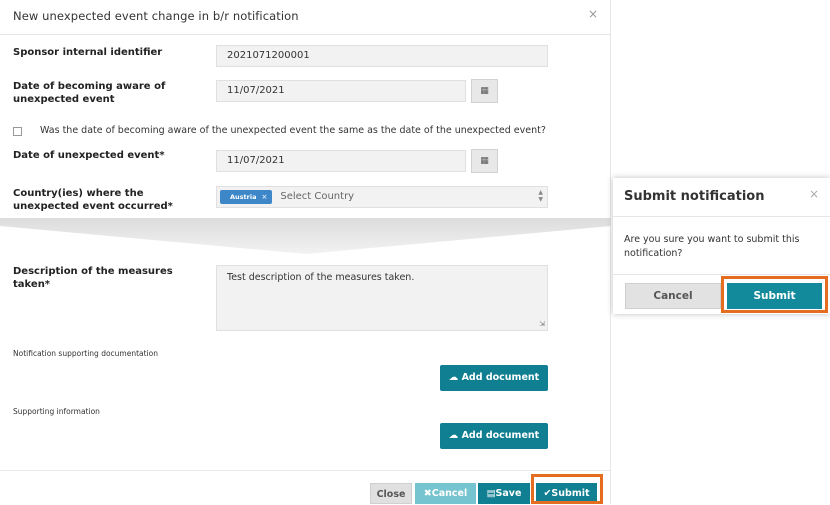 This screenshot has height=505, width=830. I want to click on date-aware-field: 11/07/2021, so click(341, 91).